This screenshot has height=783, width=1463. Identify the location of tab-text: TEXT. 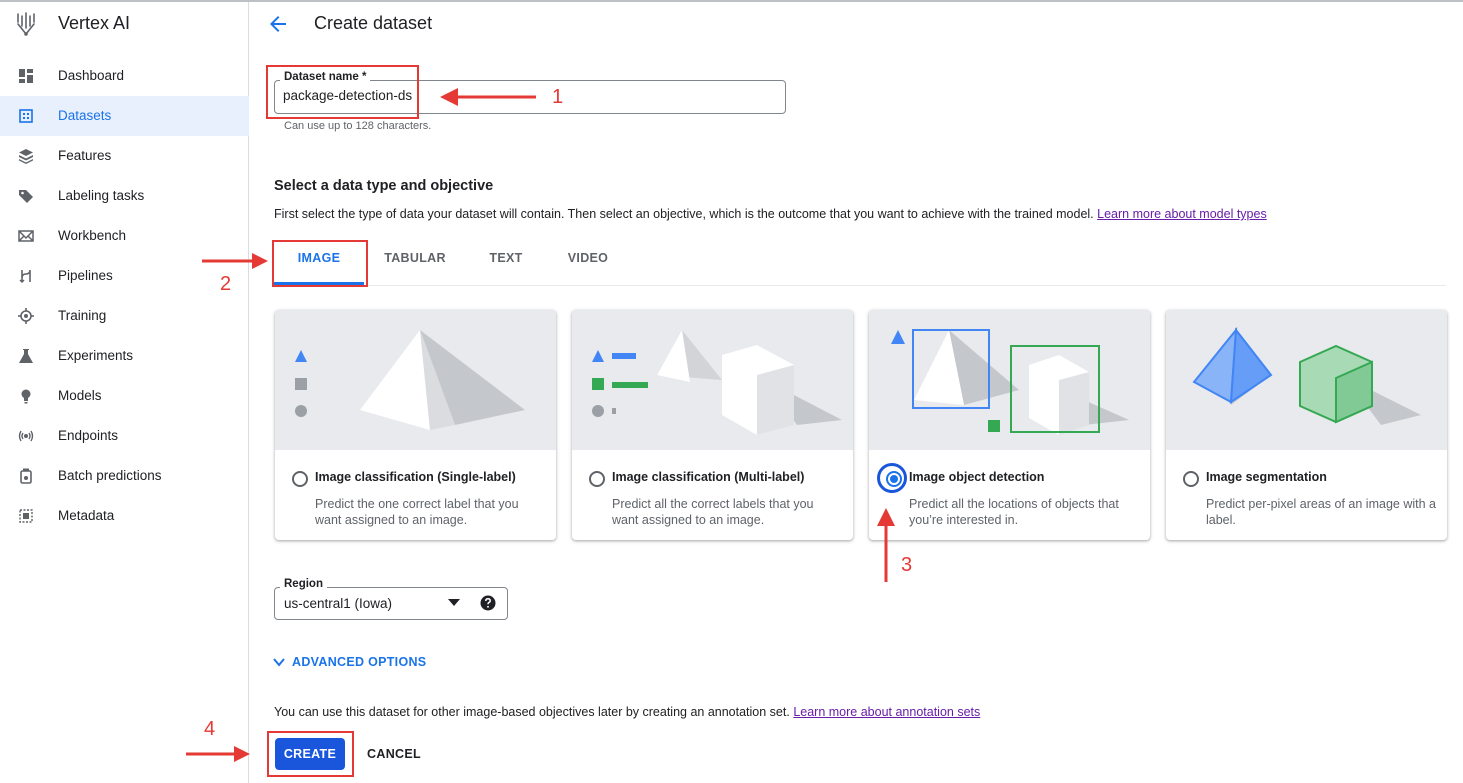
(506, 264).